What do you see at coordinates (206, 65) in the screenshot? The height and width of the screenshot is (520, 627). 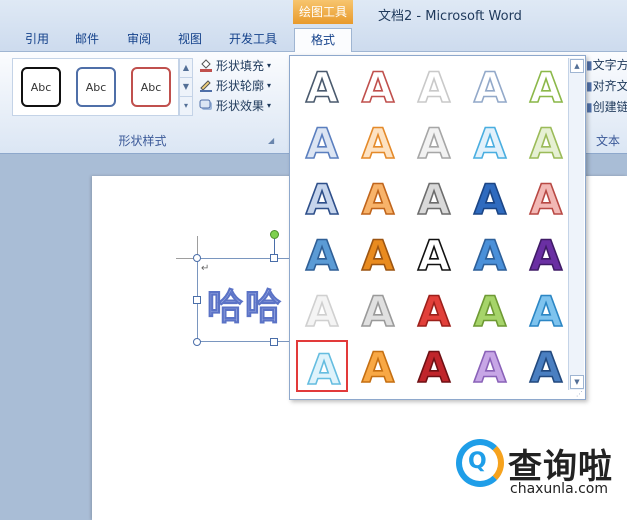 I see `paint-bucket-icon` at bounding box center [206, 65].